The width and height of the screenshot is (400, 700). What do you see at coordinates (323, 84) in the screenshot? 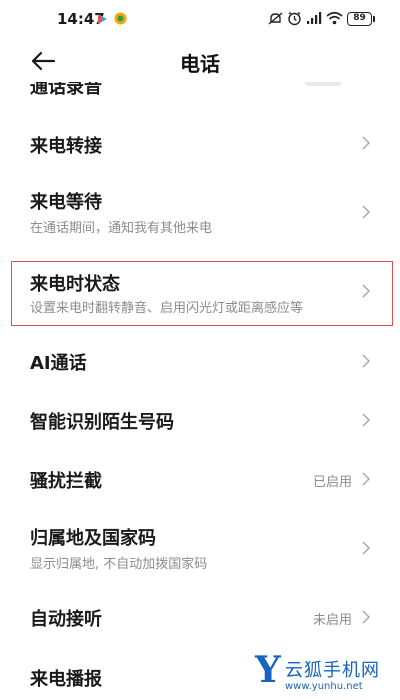
I see `list-item-value` at bounding box center [323, 84].